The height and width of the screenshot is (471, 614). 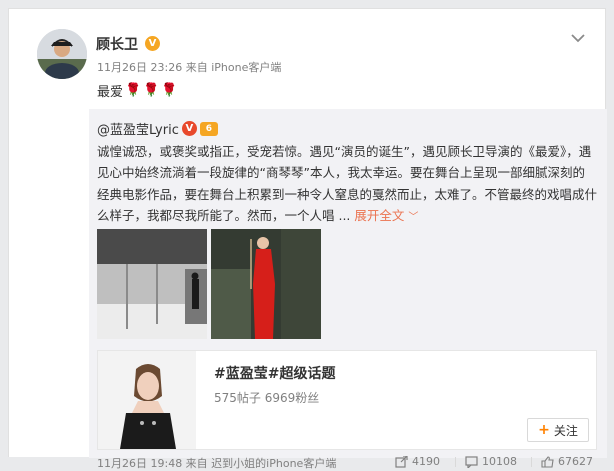 I want to click on post-source: iPhone客户端, so click(x=246, y=67).